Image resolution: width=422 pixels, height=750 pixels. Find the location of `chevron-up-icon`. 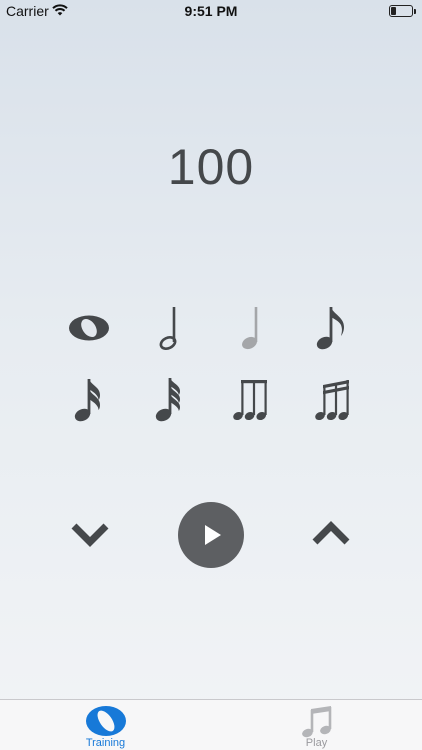

chevron-up-icon is located at coordinates (331, 533).